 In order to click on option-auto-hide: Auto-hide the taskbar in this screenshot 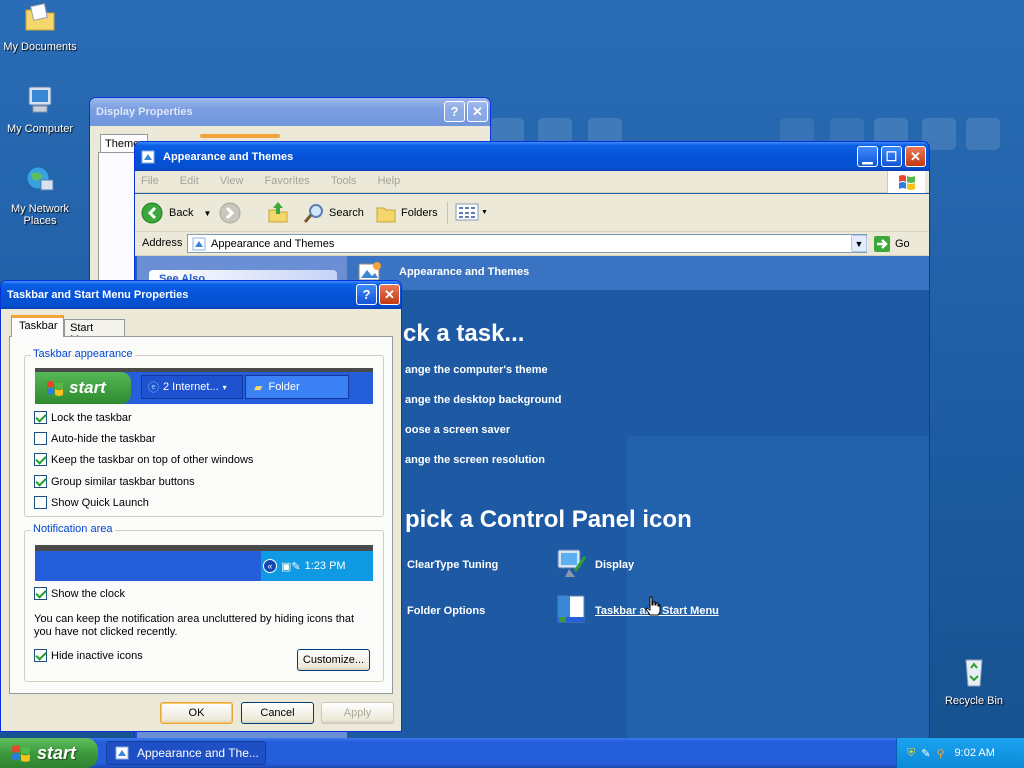, I will do `click(95, 438)`.